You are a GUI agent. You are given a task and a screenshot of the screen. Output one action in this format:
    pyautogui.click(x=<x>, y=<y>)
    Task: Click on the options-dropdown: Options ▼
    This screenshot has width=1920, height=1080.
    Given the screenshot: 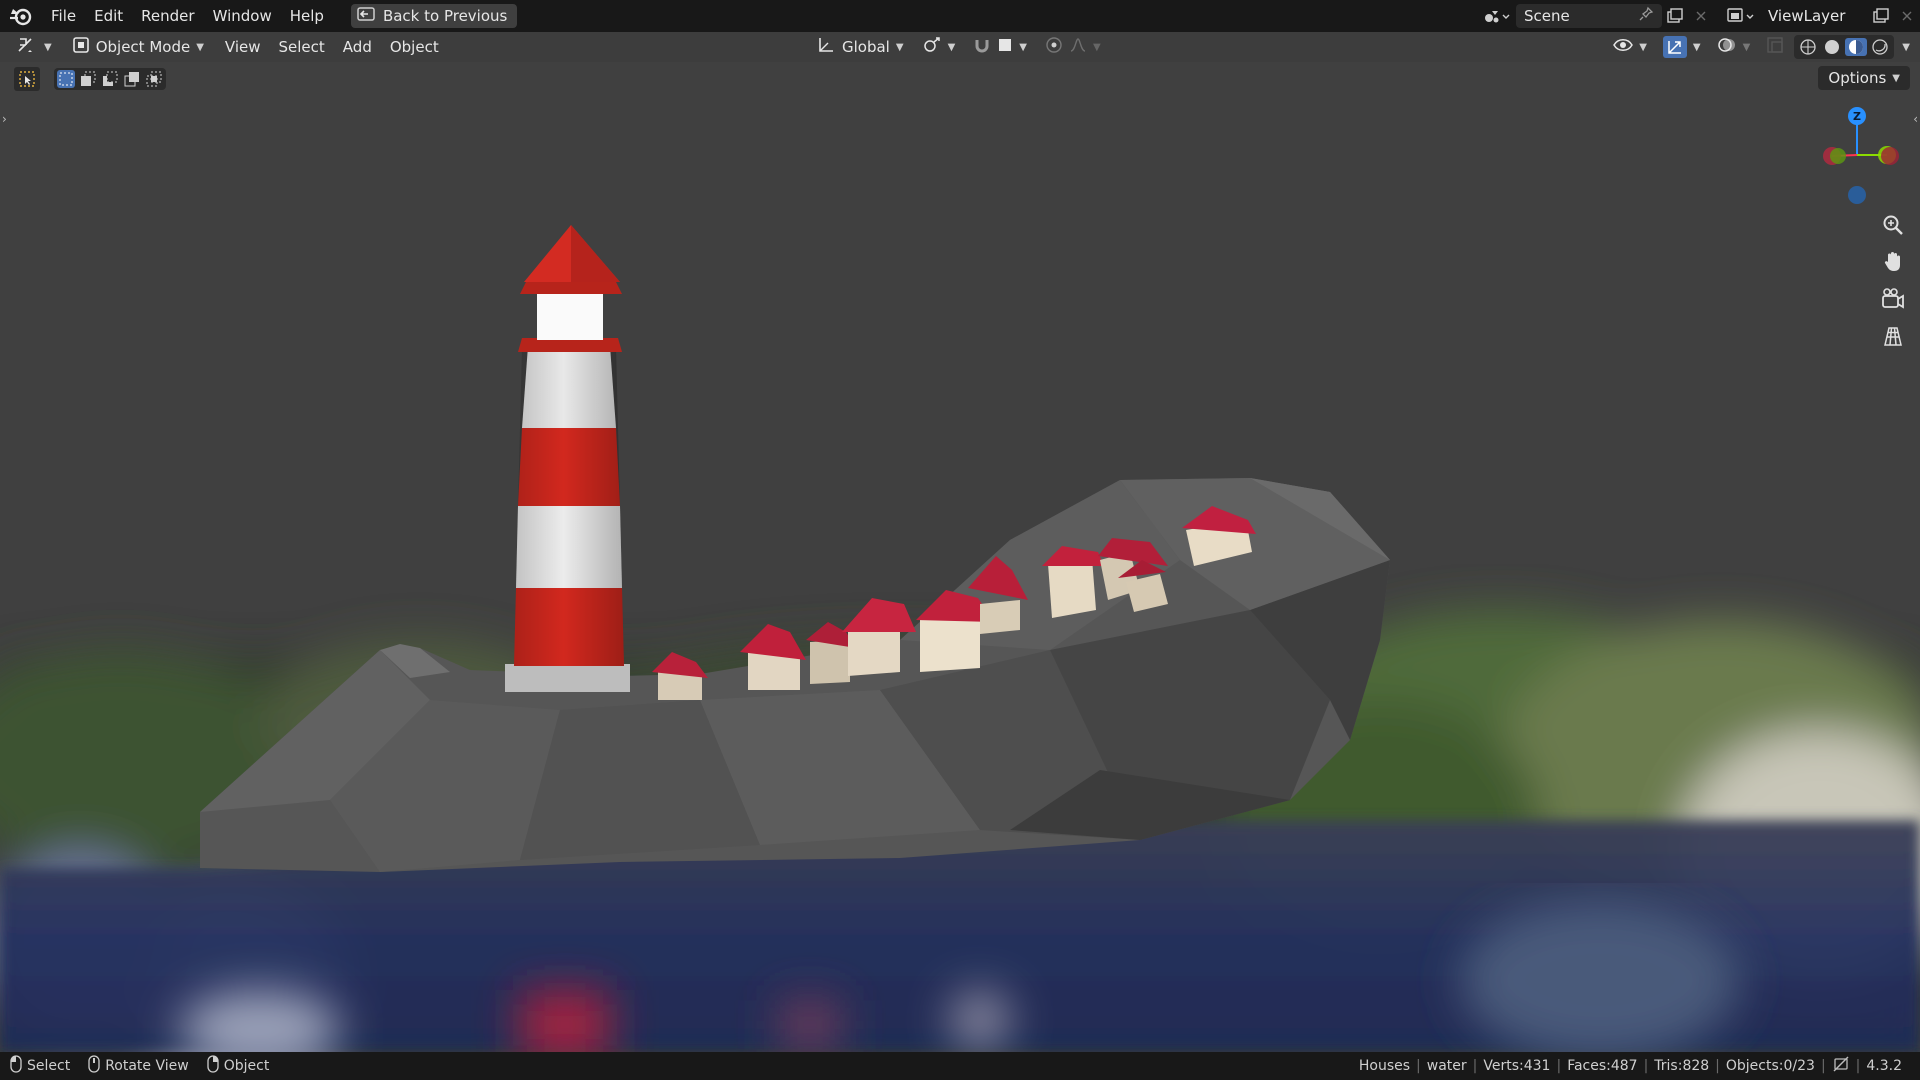 What is the action you would take?
    pyautogui.click(x=1864, y=78)
    